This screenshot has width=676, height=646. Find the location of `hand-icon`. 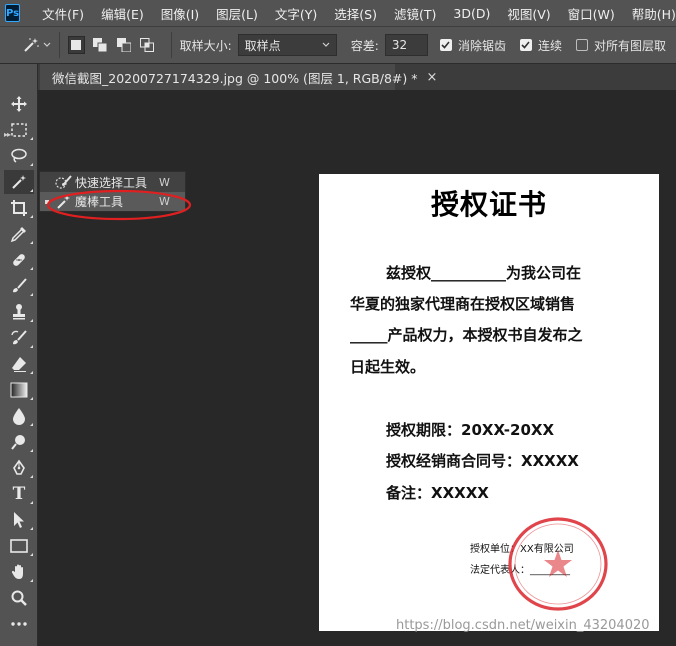

hand-icon is located at coordinates (19, 572).